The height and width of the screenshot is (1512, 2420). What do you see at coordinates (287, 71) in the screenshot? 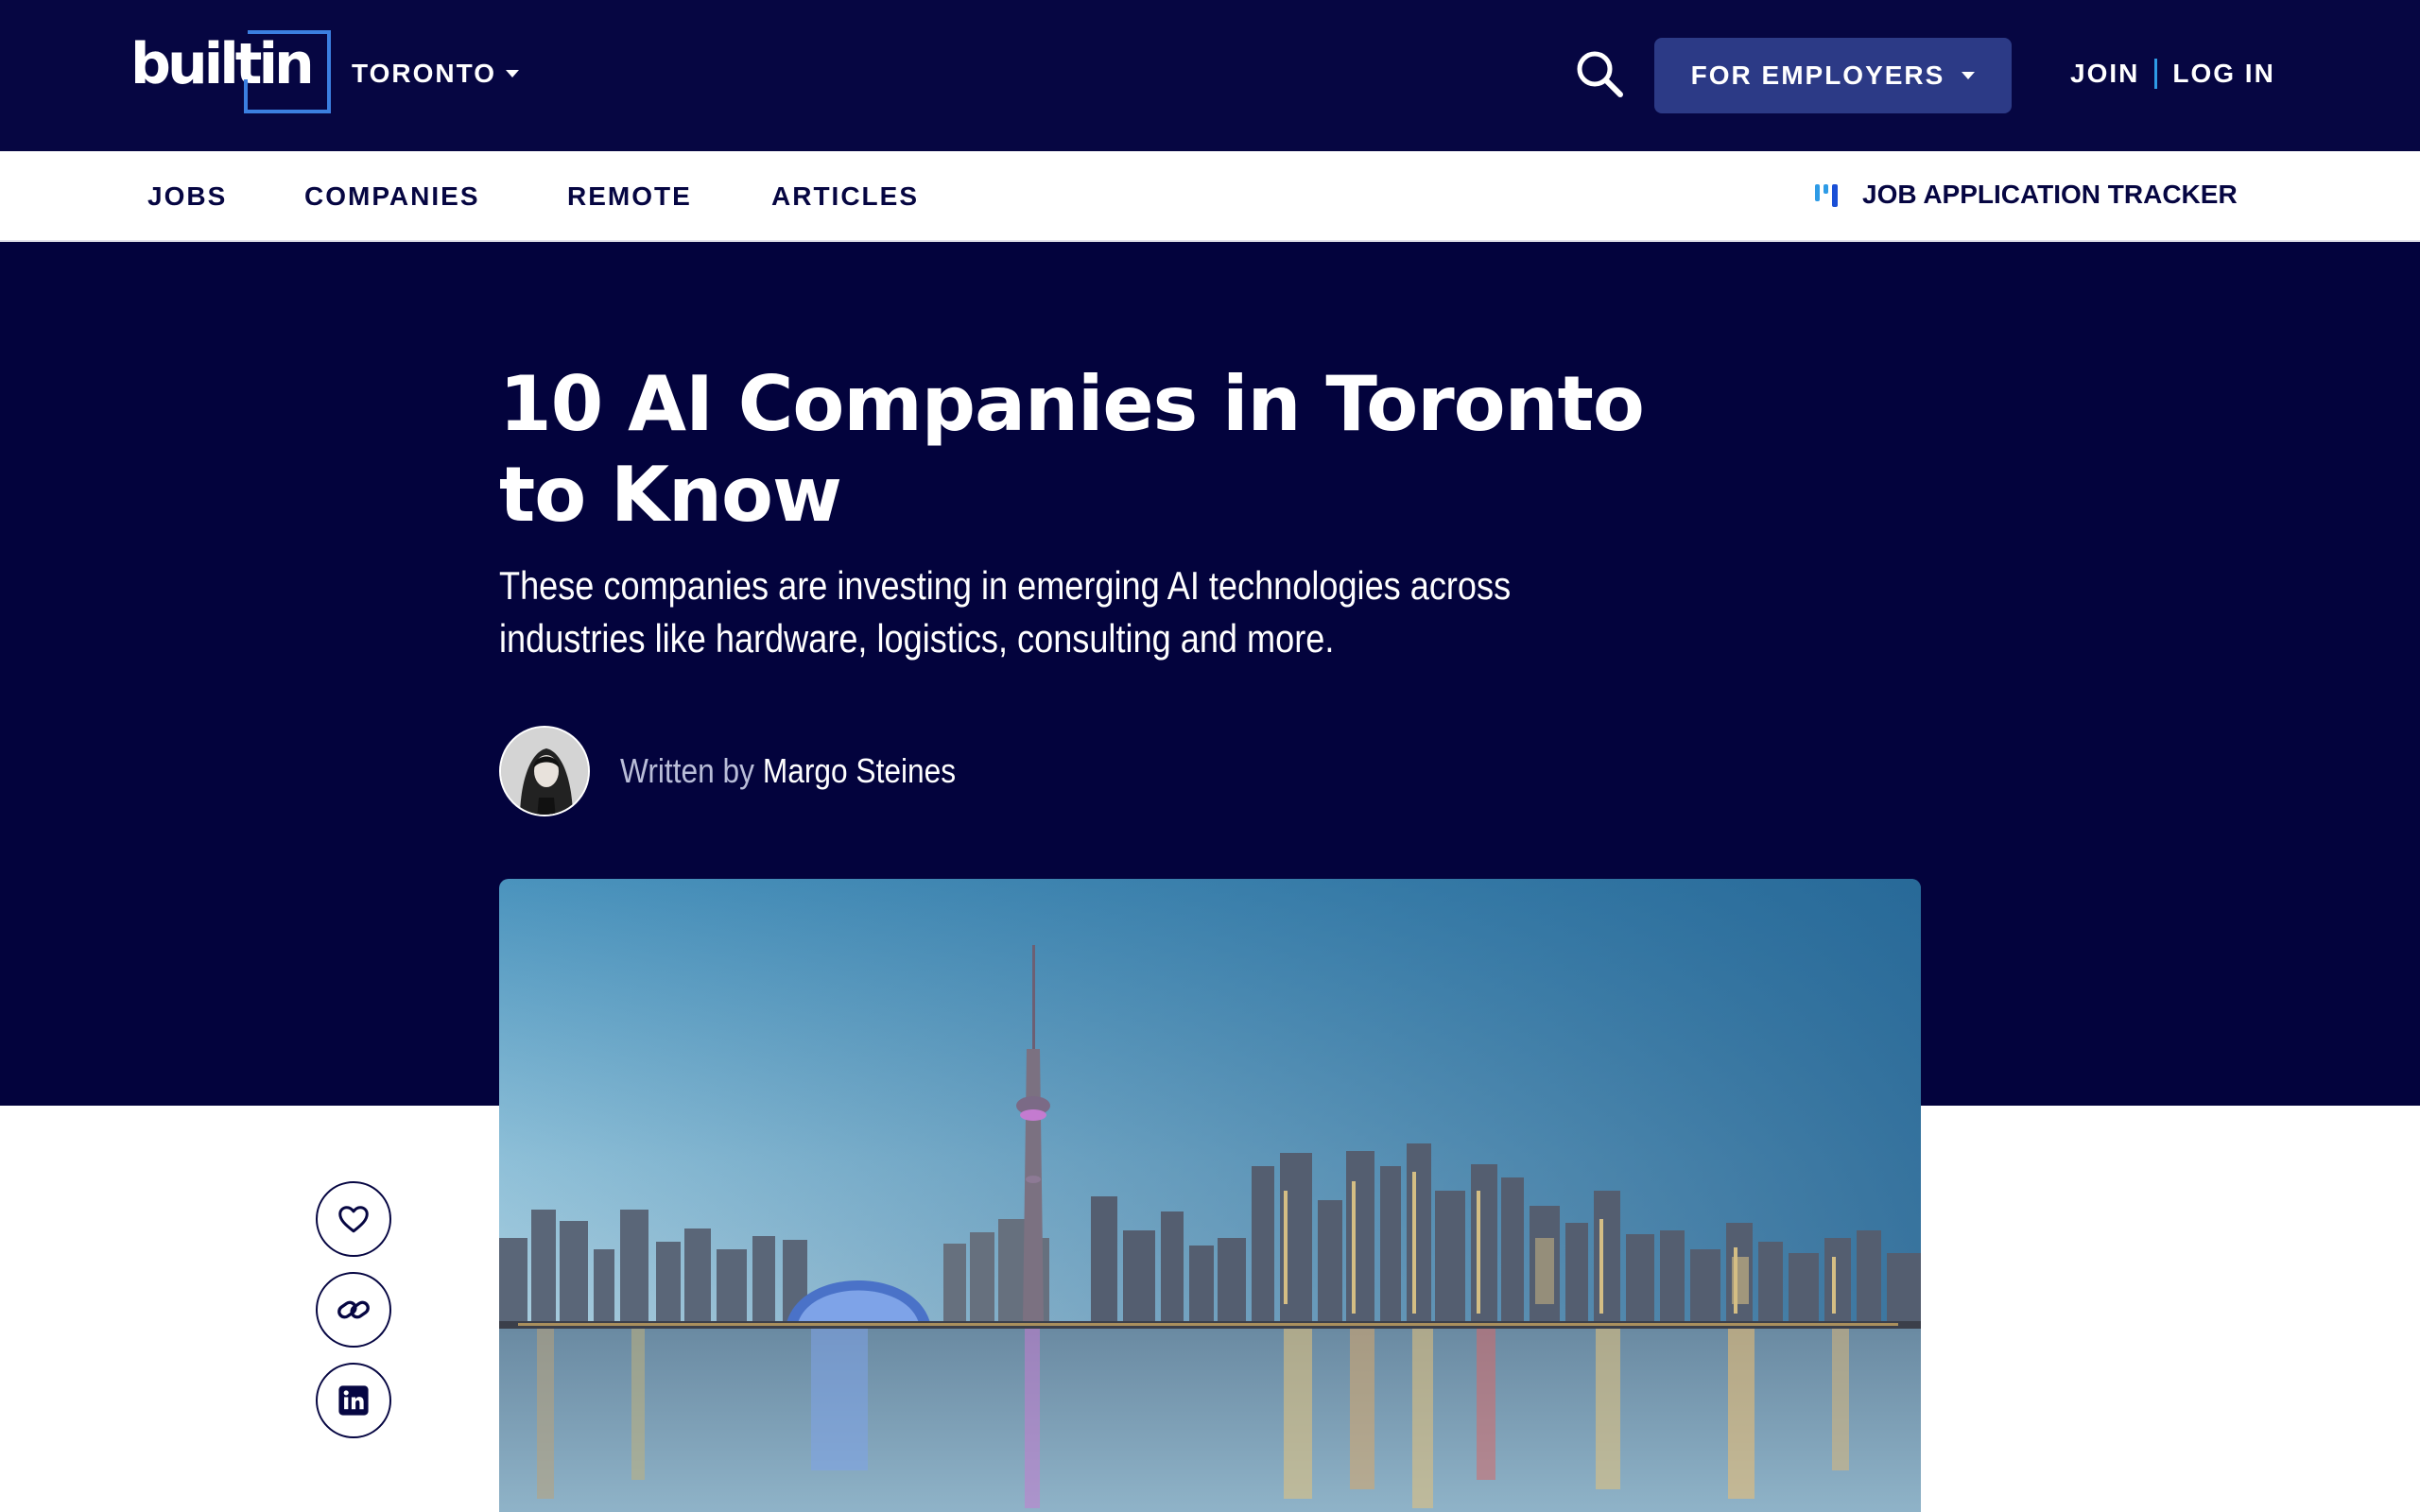
I see `logo-frame` at bounding box center [287, 71].